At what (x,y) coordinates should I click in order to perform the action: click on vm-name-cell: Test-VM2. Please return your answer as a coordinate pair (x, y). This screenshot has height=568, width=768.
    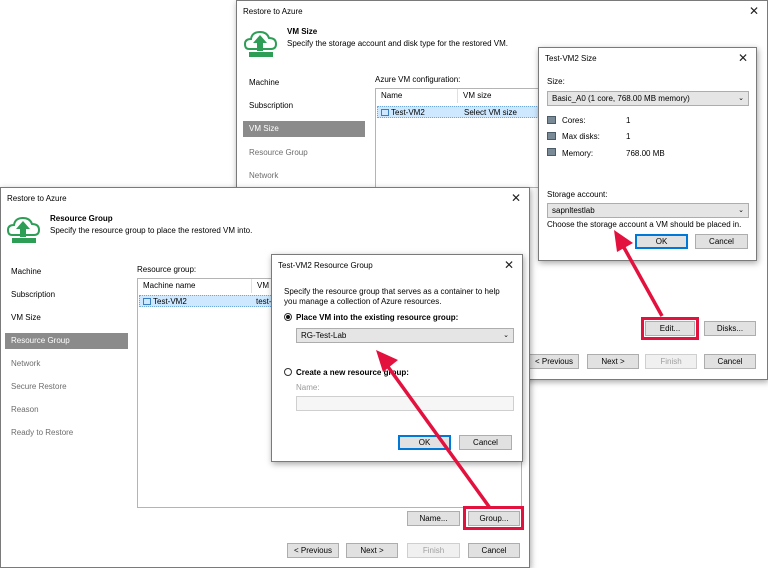
    Looking at the image, I should click on (403, 113).